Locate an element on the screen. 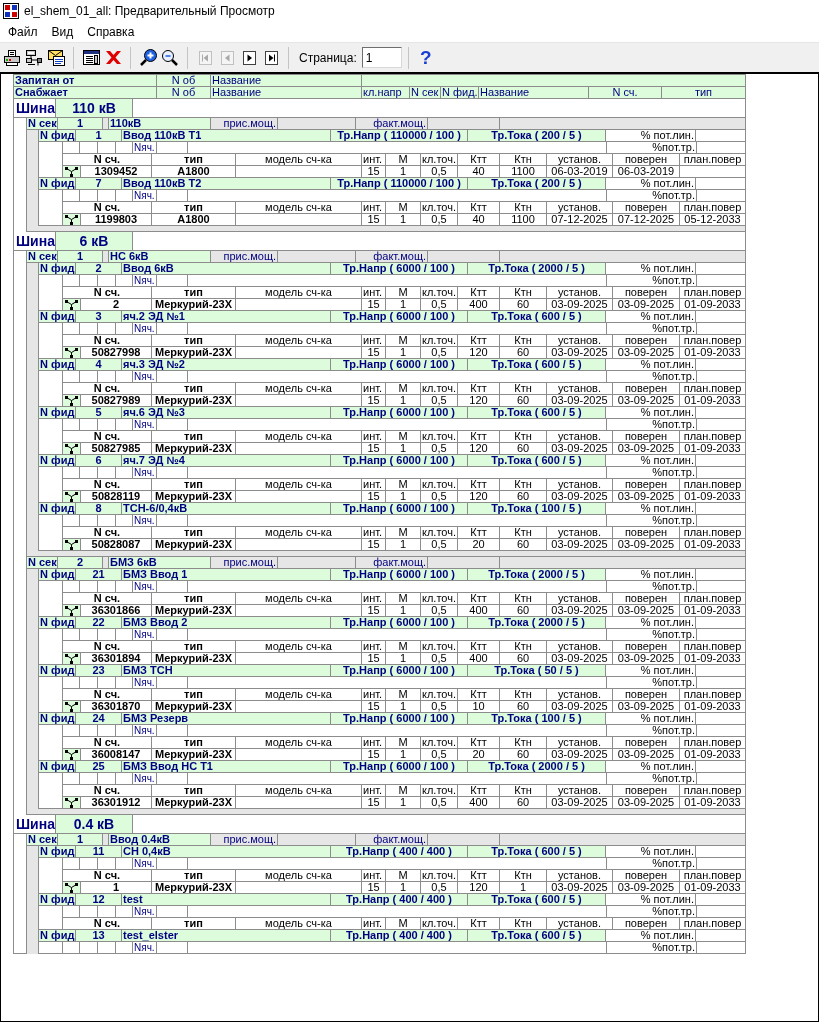 This screenshot has height=1022, width=819. bus-voltage: 110 кВ is located at coordinates (94, 108).